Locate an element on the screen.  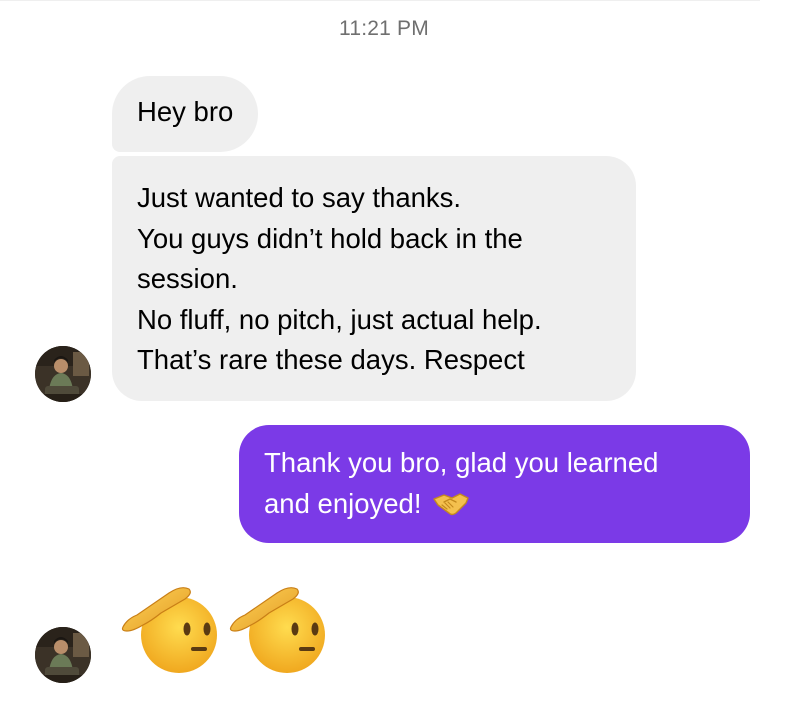
top-divider is located at coordinates (380, 0).